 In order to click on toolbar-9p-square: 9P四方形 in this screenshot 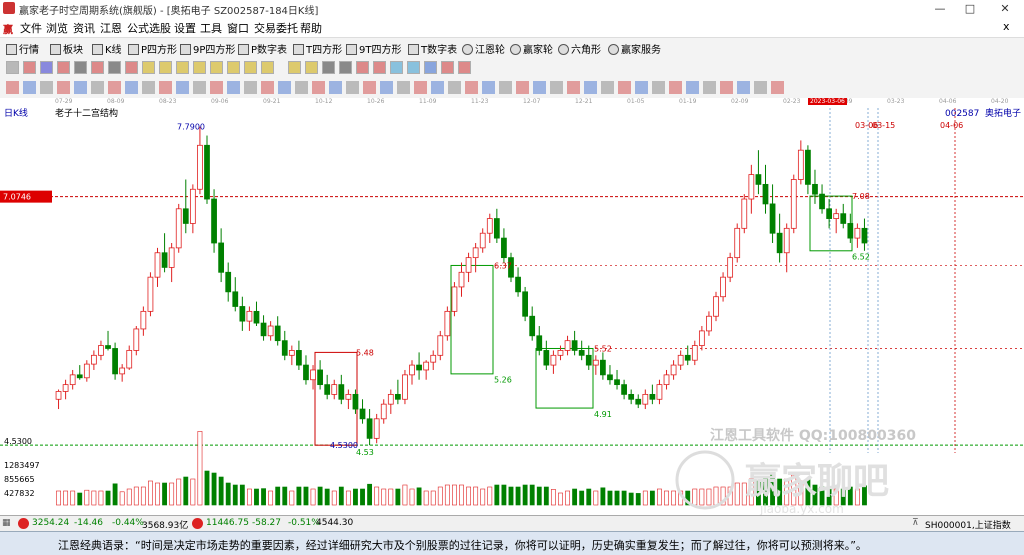, I will do `click(207, 48)`.